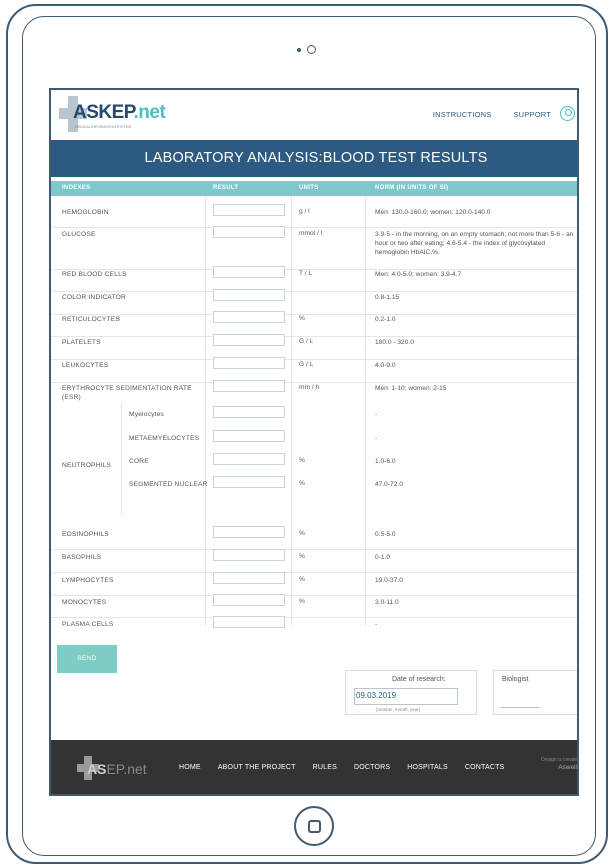 Image resolution: width=615 pixels, height=868 pixels. What do you see at coordinates (406, 696) in the screenshot?
I see `date-input: 09.03.2019` at bounding box center [406, 696].